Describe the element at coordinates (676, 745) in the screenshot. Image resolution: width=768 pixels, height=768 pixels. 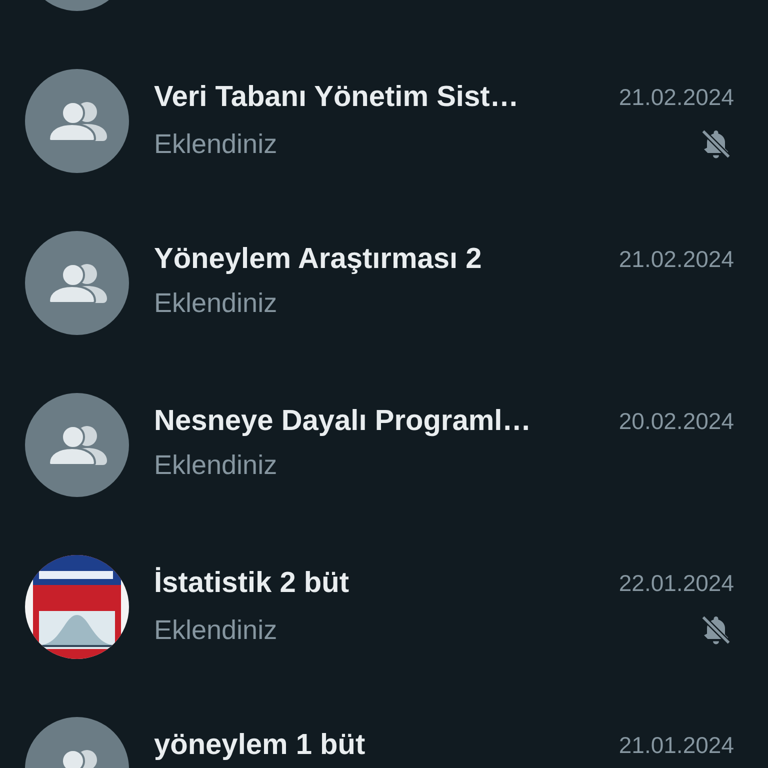
I see `chat-date: 21.01.2024` at that location.